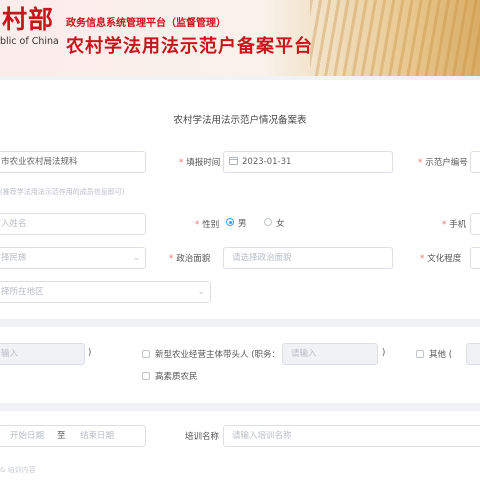 The width and height of the screenshot is (480, 480). I want to click on household-no-label: * 示范户编号, so click(443, 163).